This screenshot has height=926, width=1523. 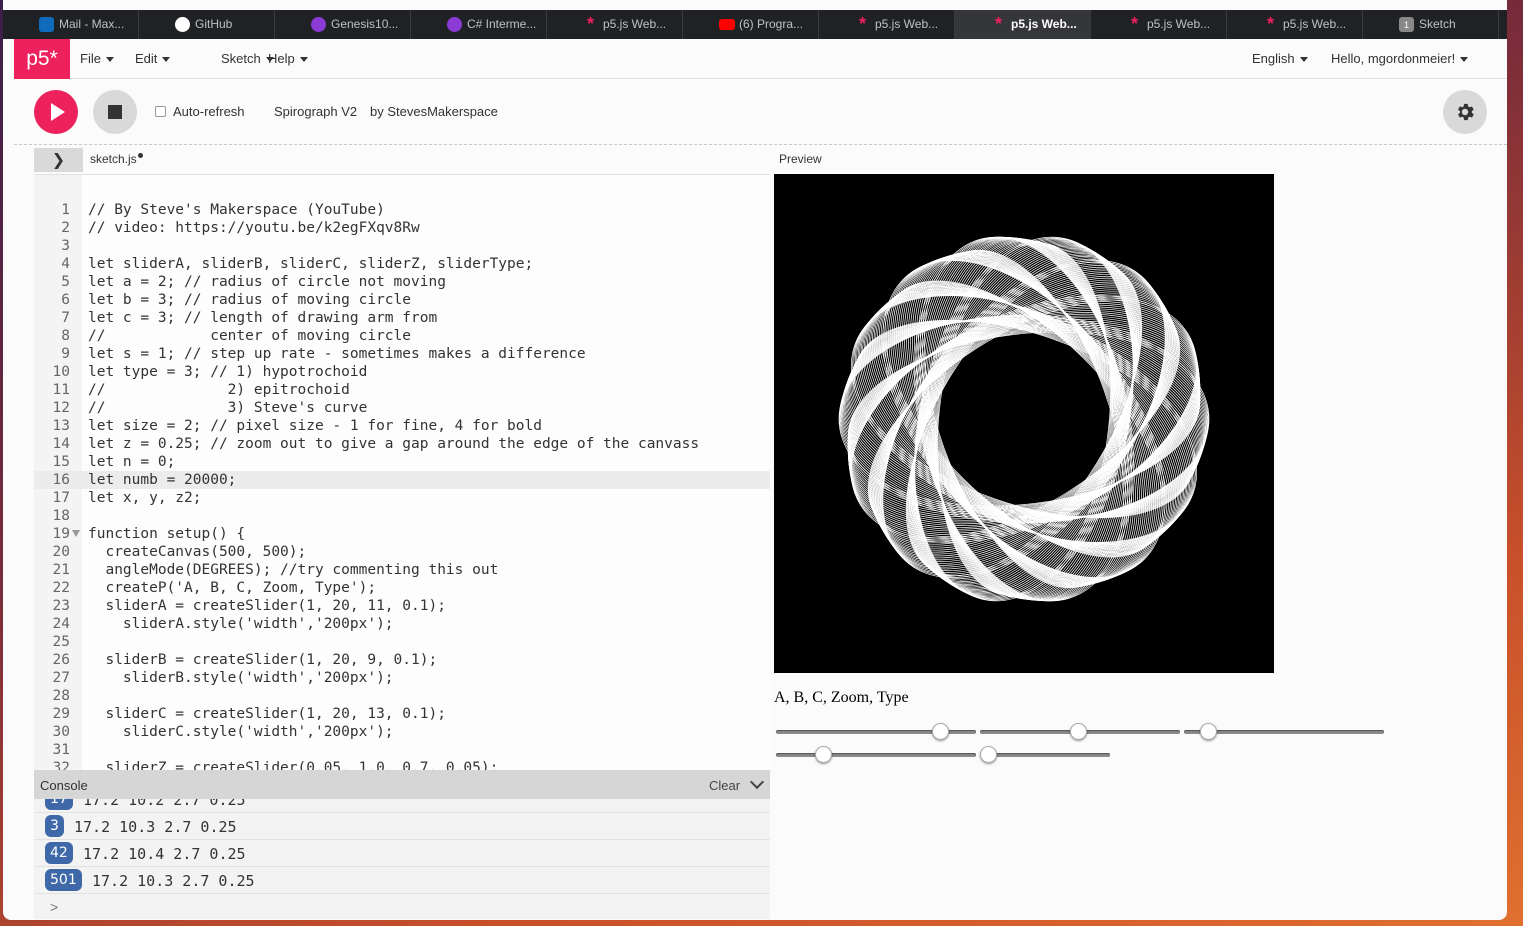 I want to click on code-line: 1 // By Steve's Makerspace (YouTube), so click(x=402, y=210).